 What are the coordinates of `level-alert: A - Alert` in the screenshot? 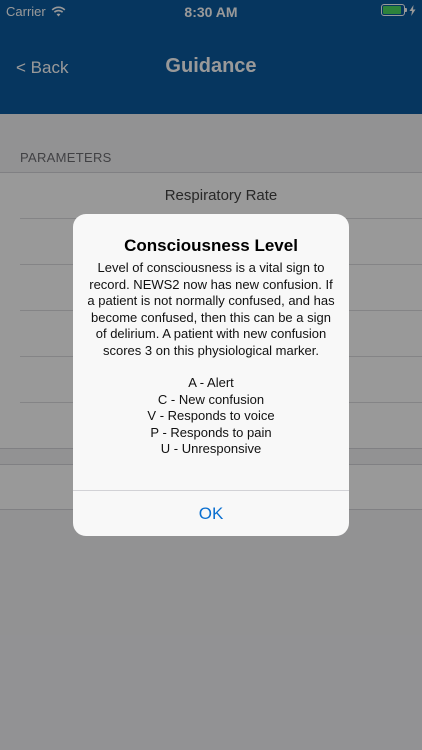 It's located at (211, 382).